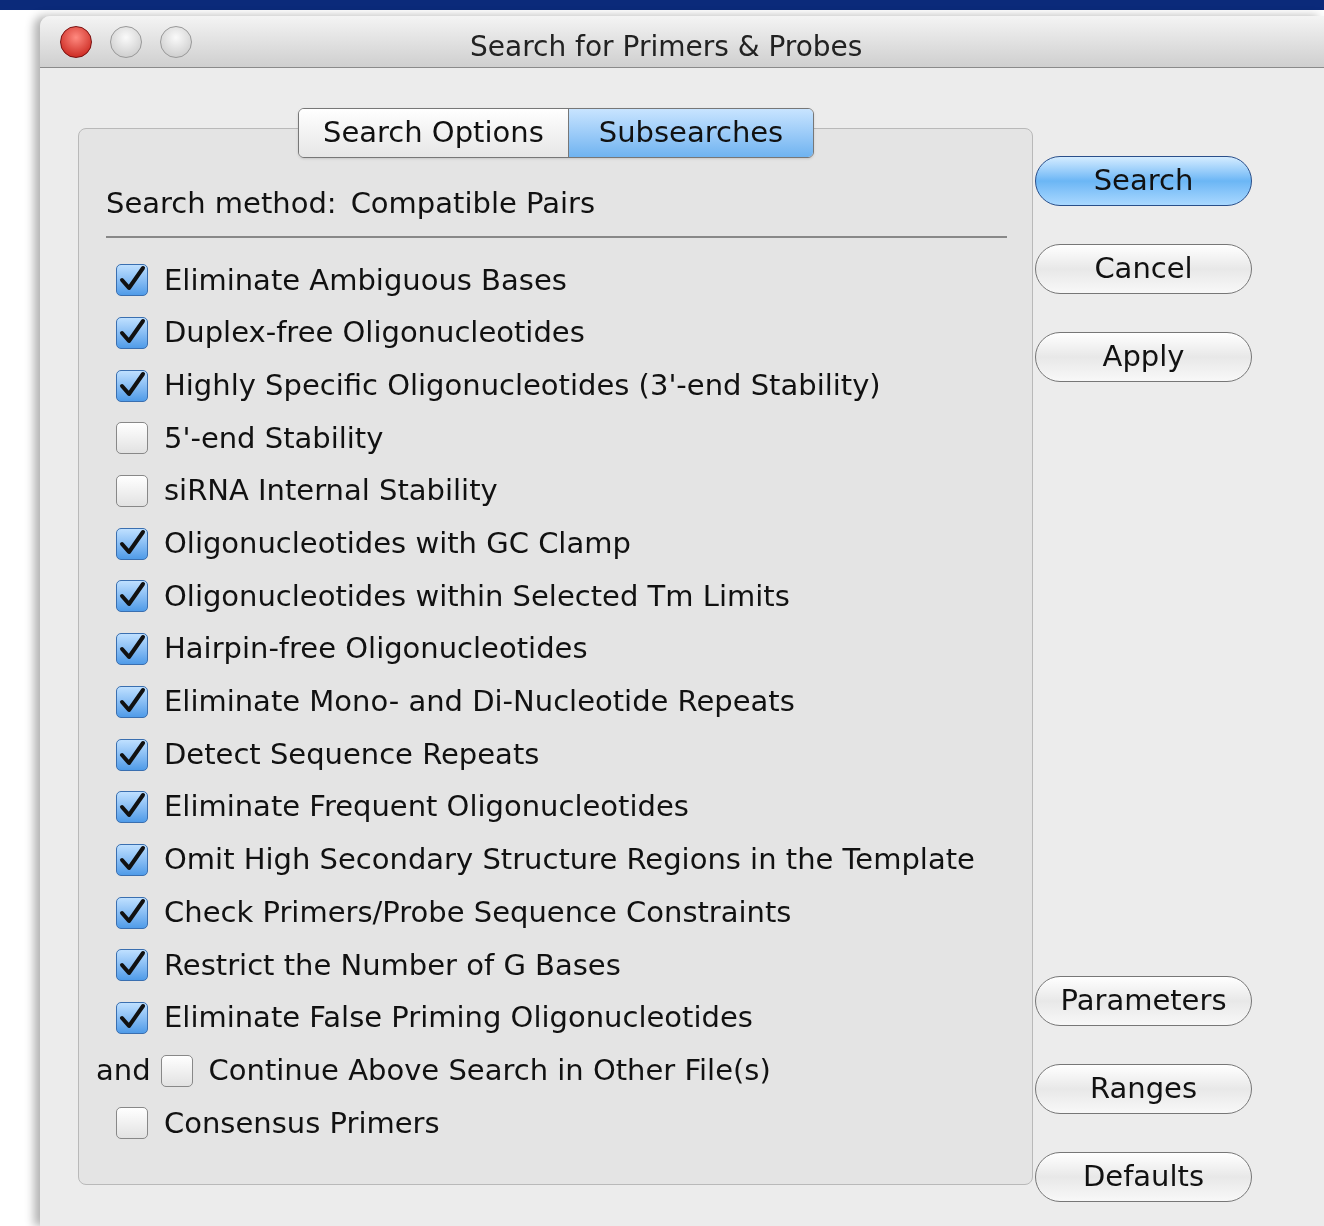  Describe the element at coordinates (477, 596) in the screenshot. I see `option-label: Oligonucleotides within Selected Tm Limits` at that location.